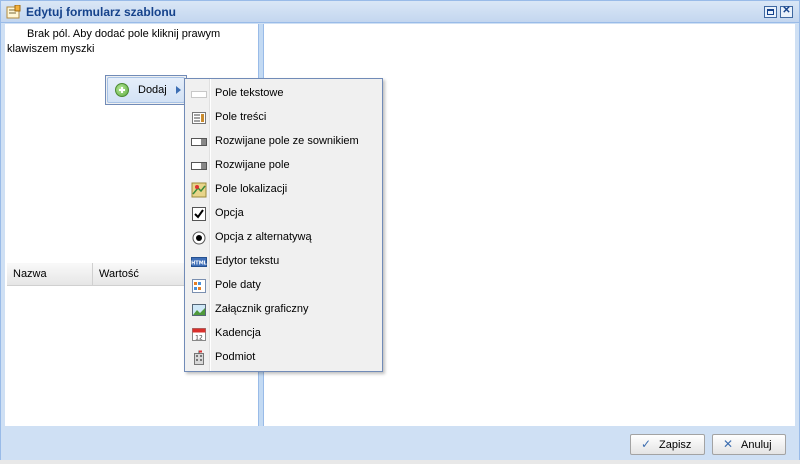 The image size is (800, 464). I want to click on maximize-icon, so click(770, 12).